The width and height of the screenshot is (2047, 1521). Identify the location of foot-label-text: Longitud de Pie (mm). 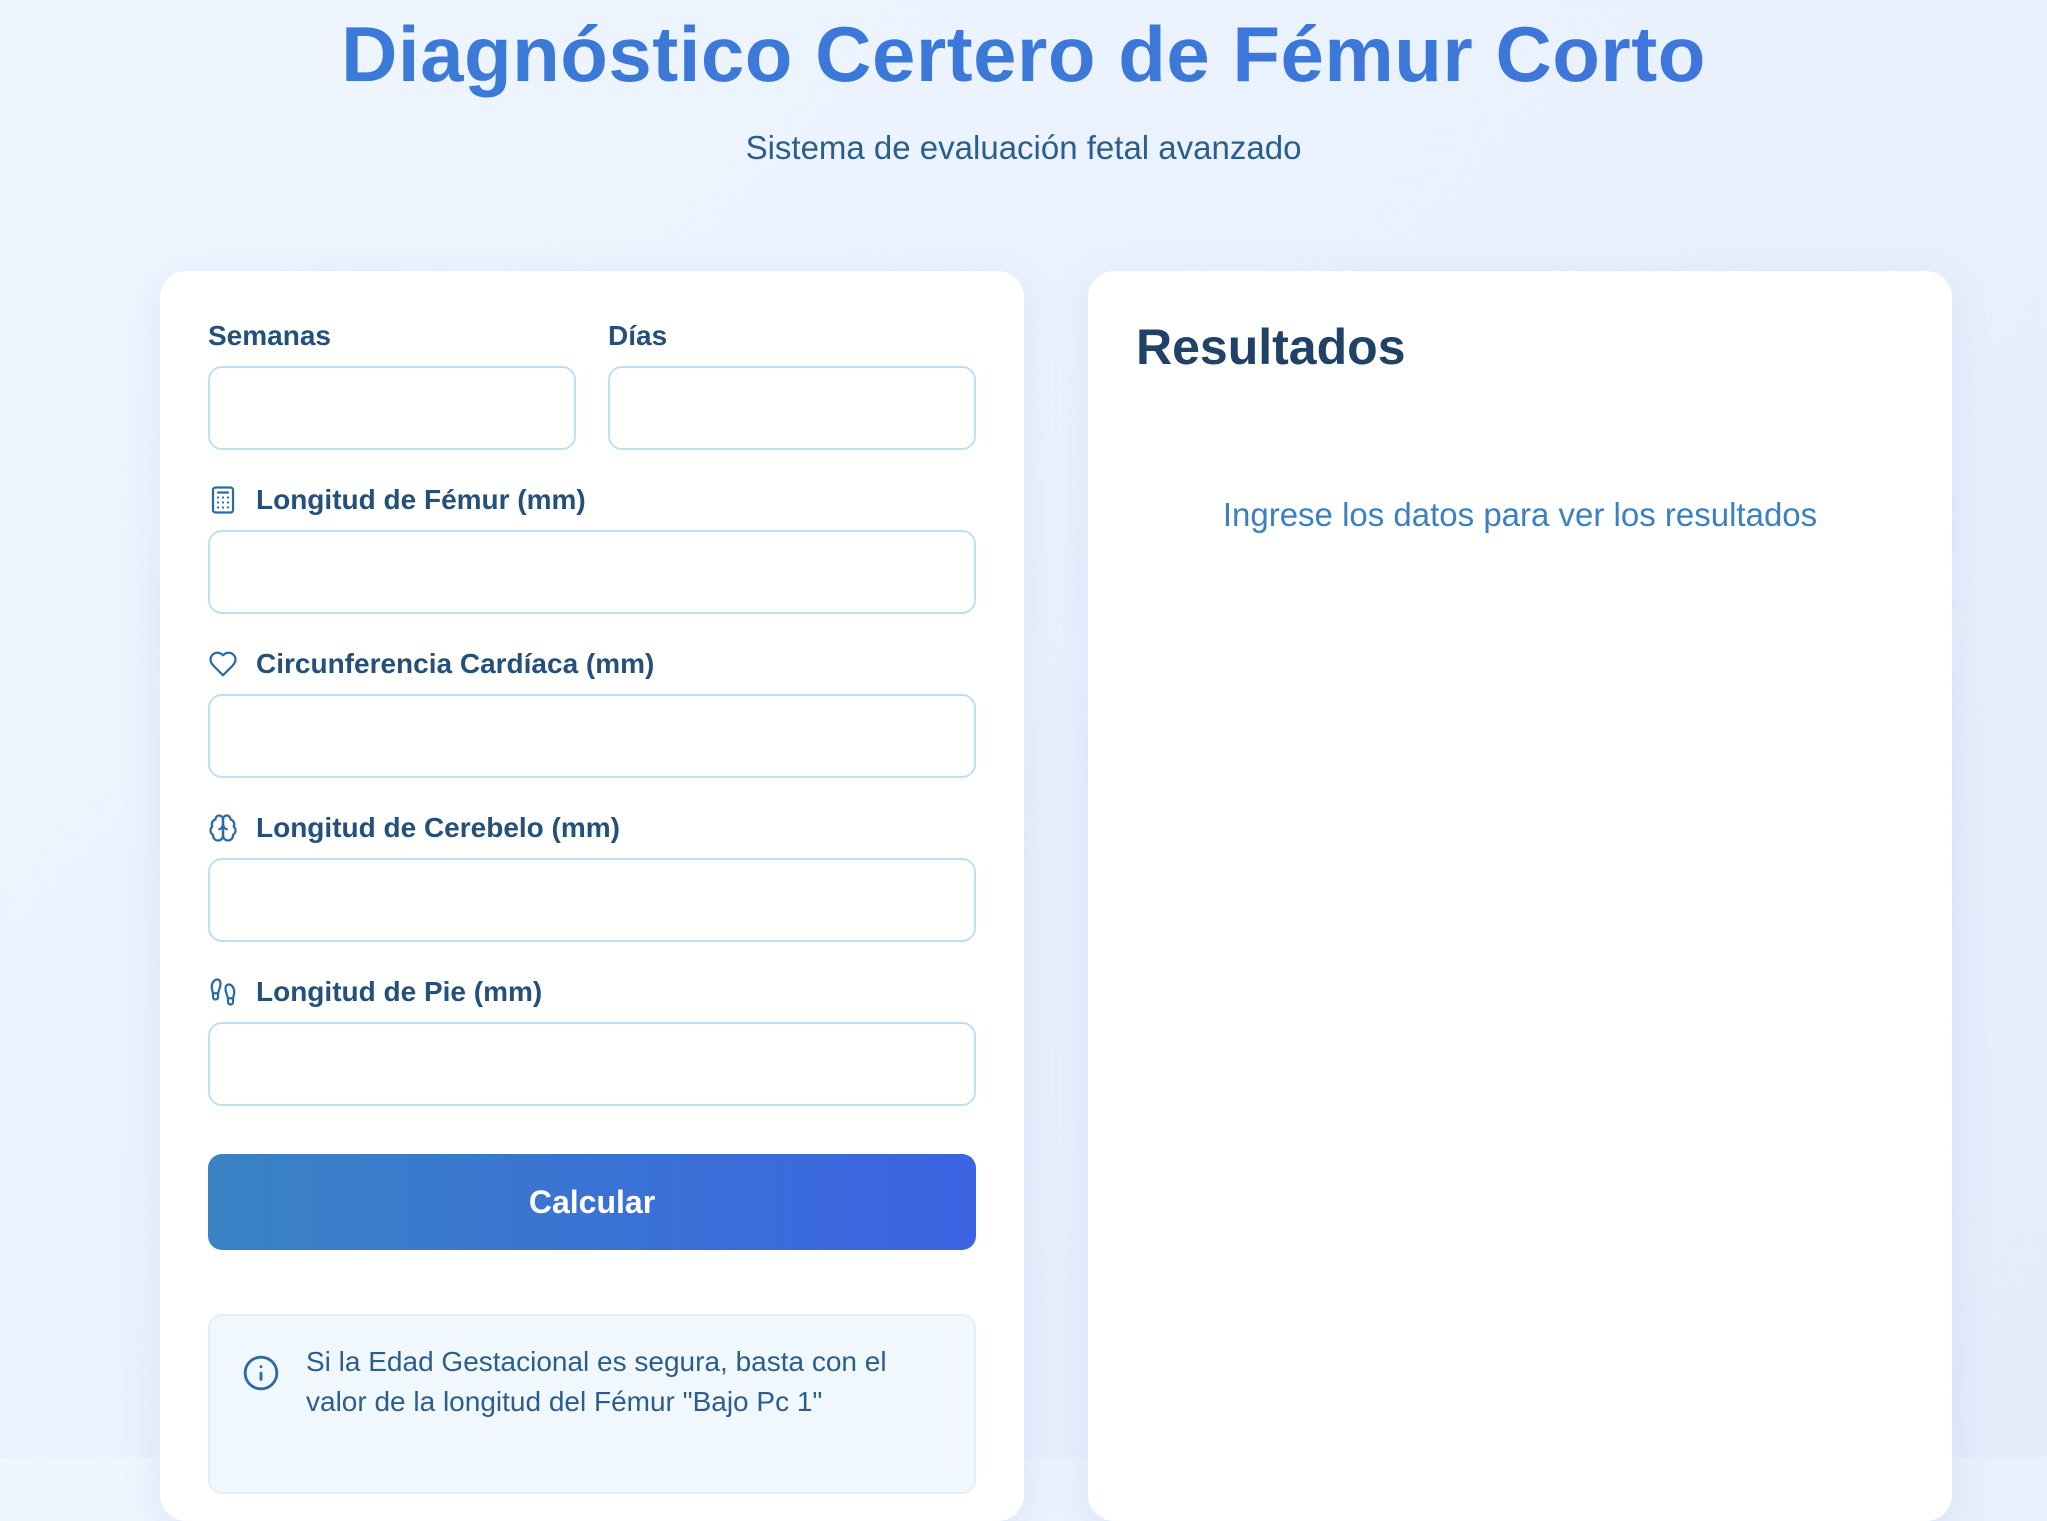
(399, 991).